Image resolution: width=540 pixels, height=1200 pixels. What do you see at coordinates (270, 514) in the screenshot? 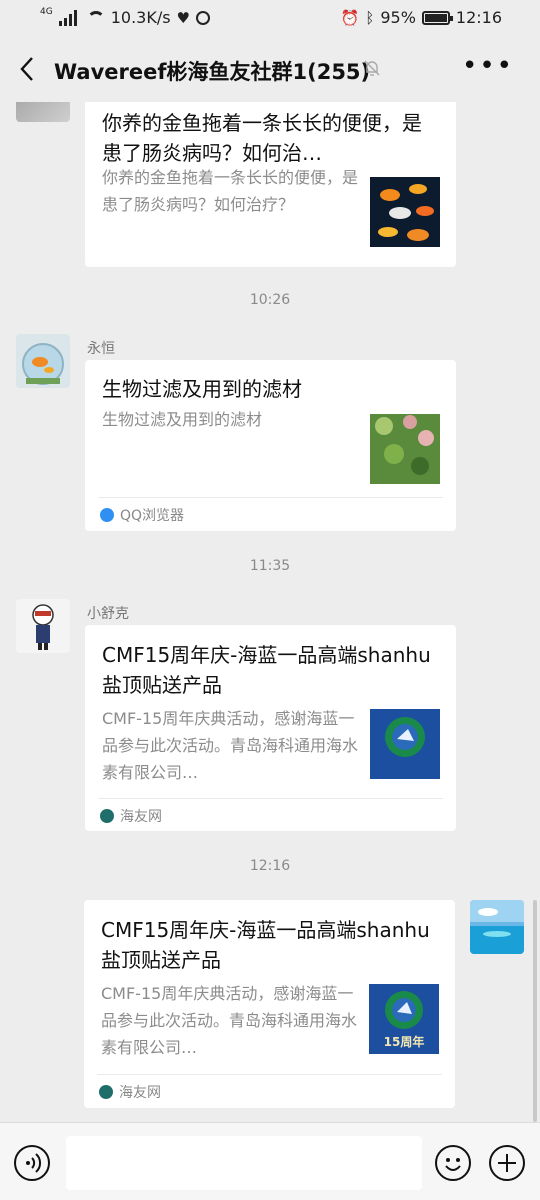
I see `card-source: QQ浏览器` at bounding box center [270, 514].